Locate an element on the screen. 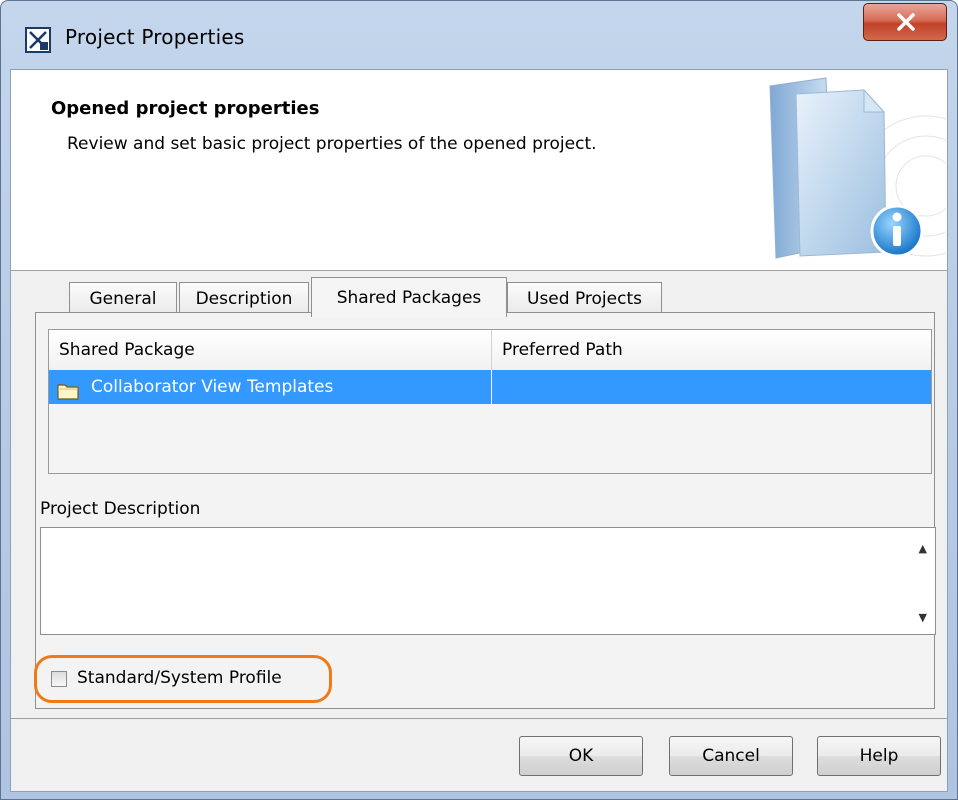 Image resolution: width=958 pixels, height=800 pixels. tab-shared-packages: Shared Packages is located at coordinates (409, 297).